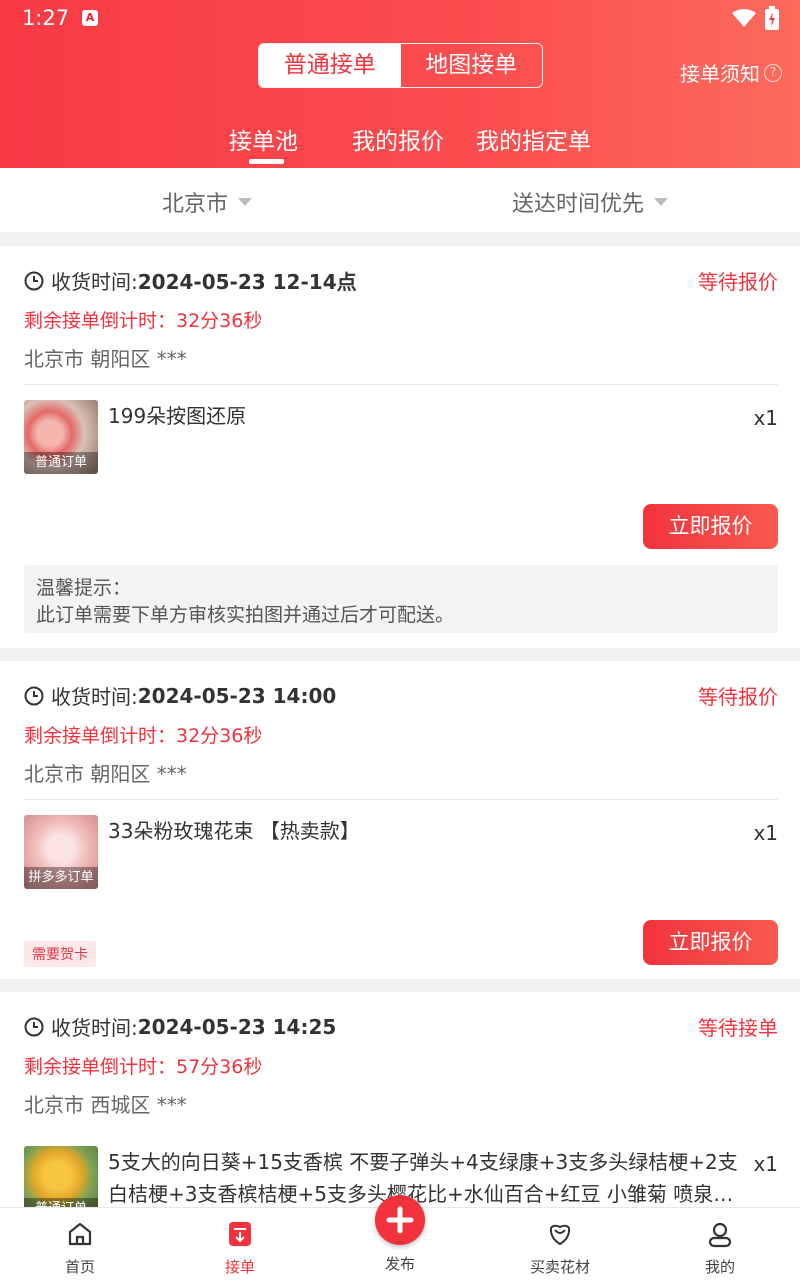 Image resolution: width=800 pixels, height=1280 pixels. I want to click on home-icon, so click(80, 1234).